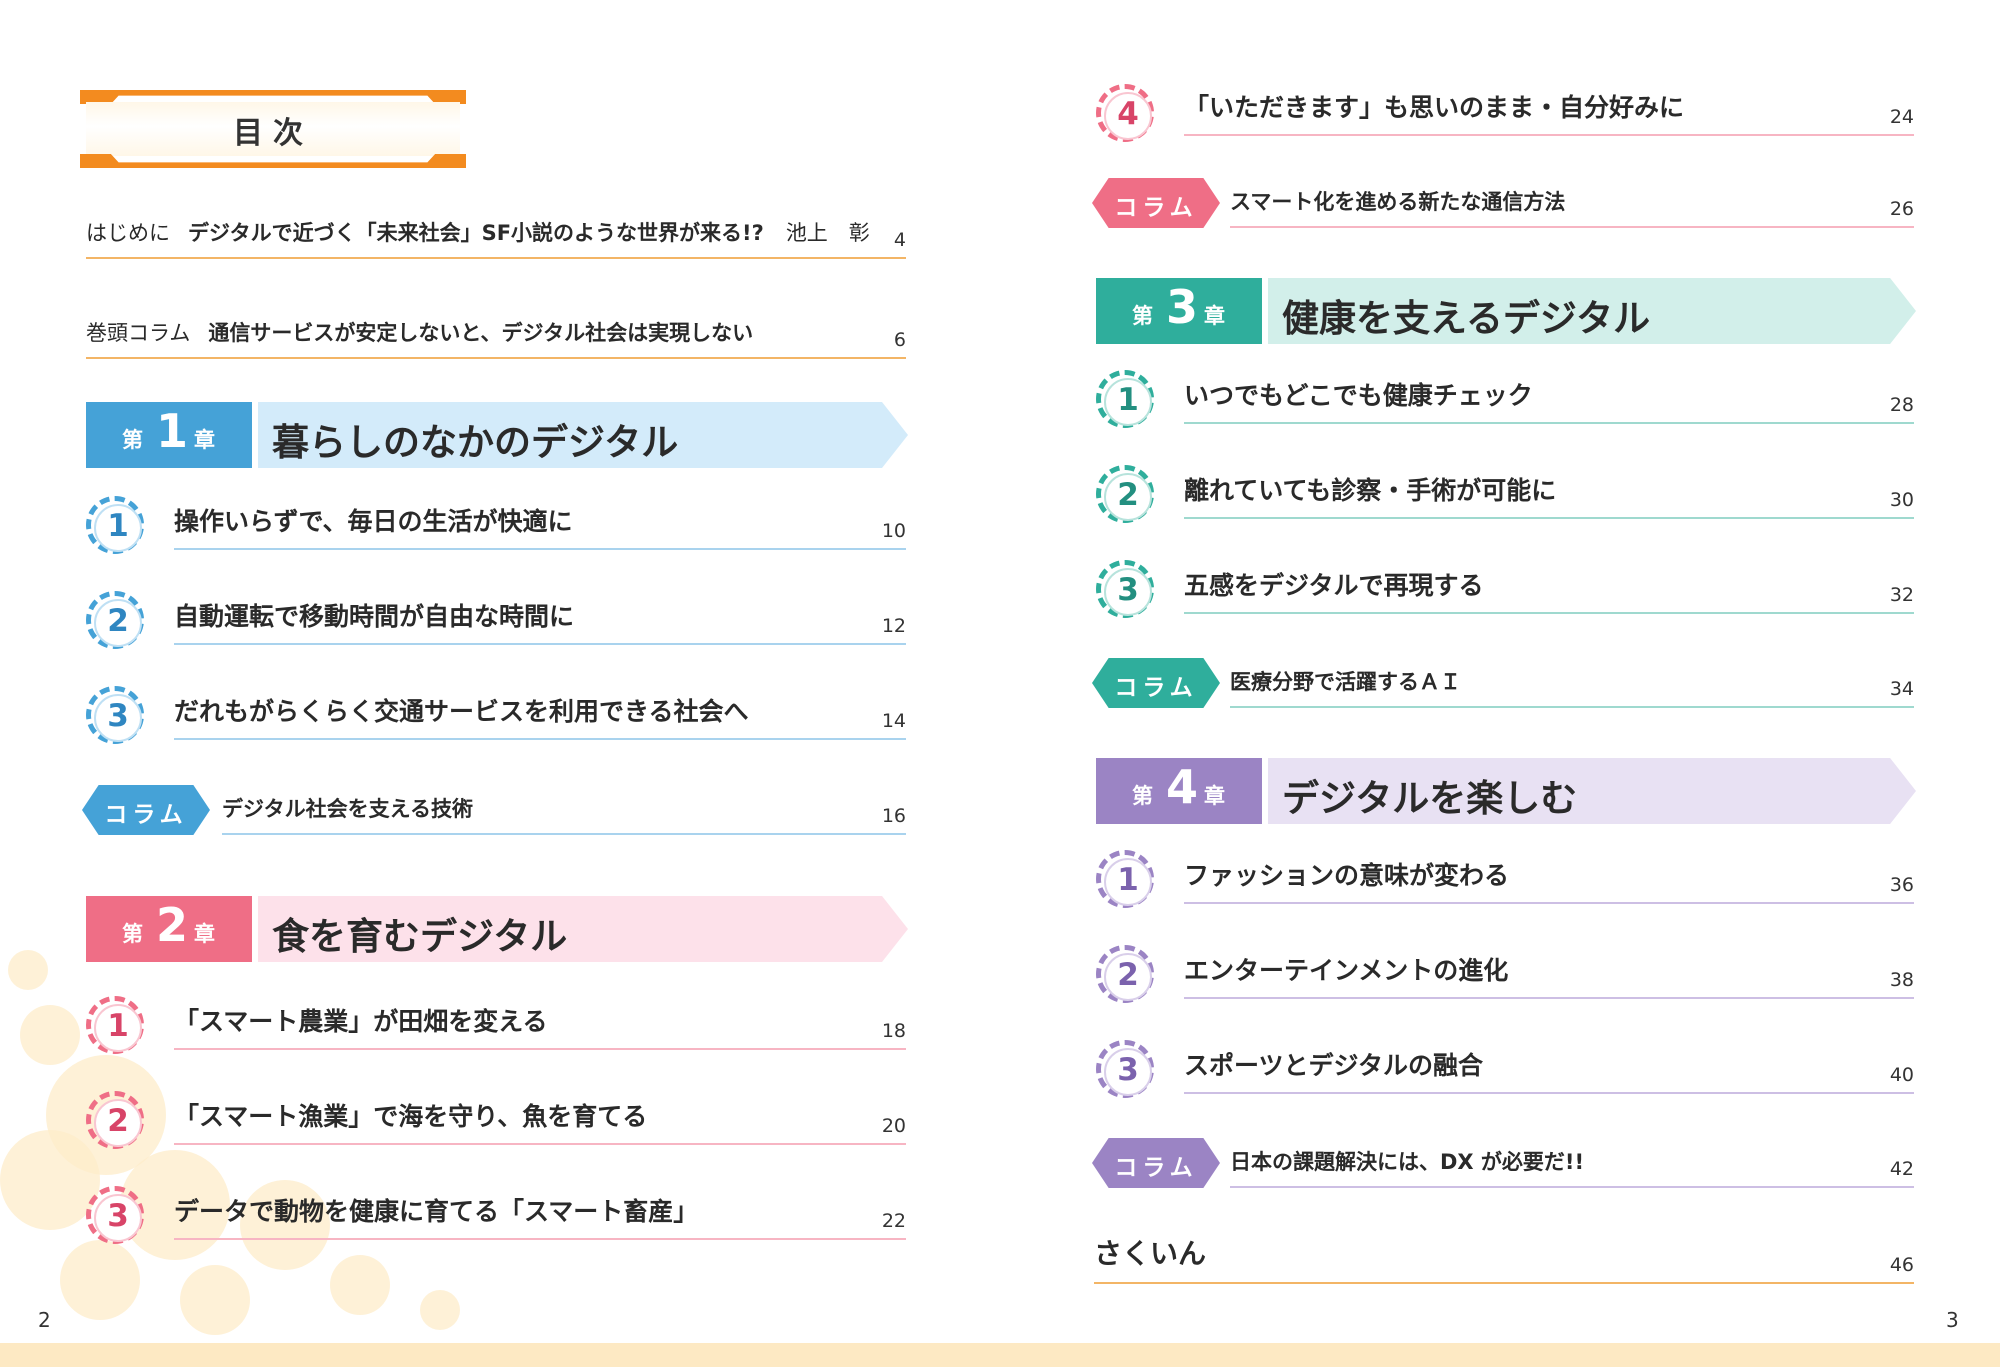 The height and width of the screenshot is (1367, 2000). I want to click on toc-intro-row: はじめに デジタルで近づく「未来社会」SF小説のような世界が来る!? 池上 彰 4, so click(496, 237).